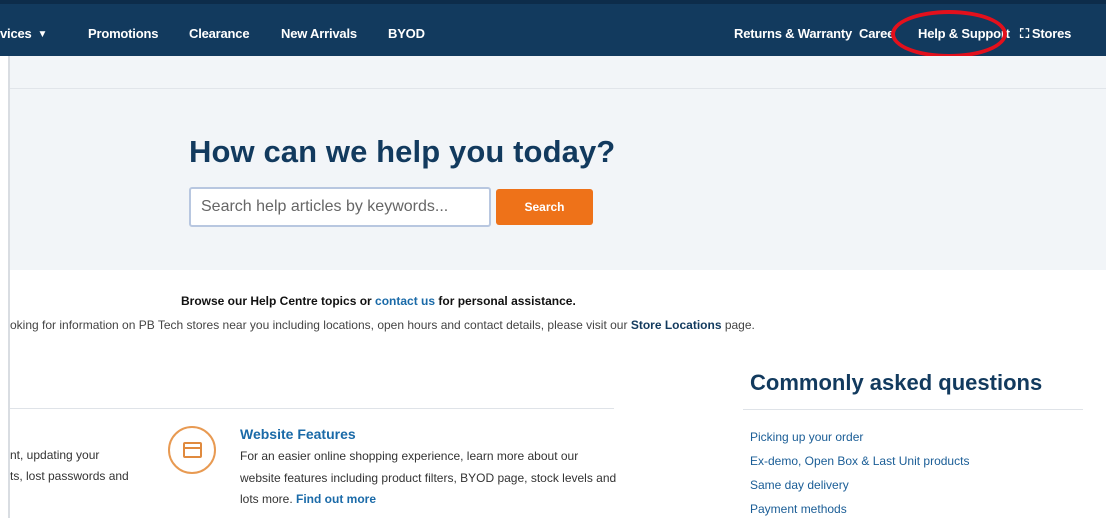  What do you see at coordinates (319, 33) in the screenshot?
I see `nav-item-new-arrivals: New Arrivals` at bounding box center [319, 33].